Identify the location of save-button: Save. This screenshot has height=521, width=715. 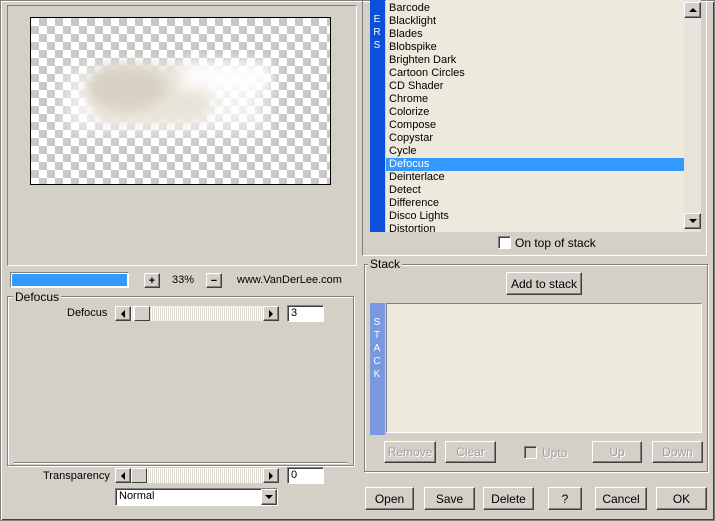
(449, 498).